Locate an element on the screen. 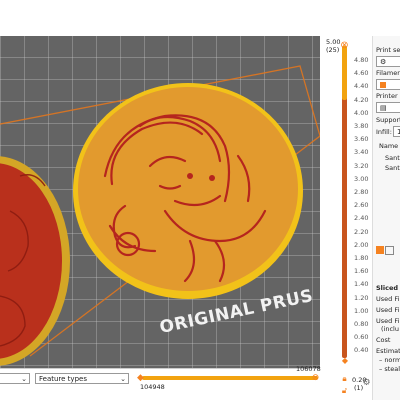 This screenshot has height=401, width=400. feature-types-select: Feature types ⌄ is located at coordinates (82, 378).